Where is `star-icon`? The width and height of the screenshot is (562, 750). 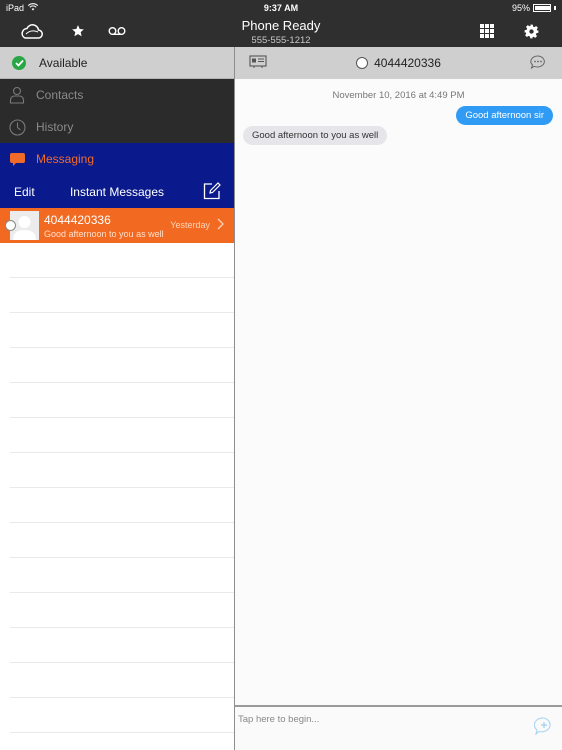 star-icon is located at coordinates (78, 31).